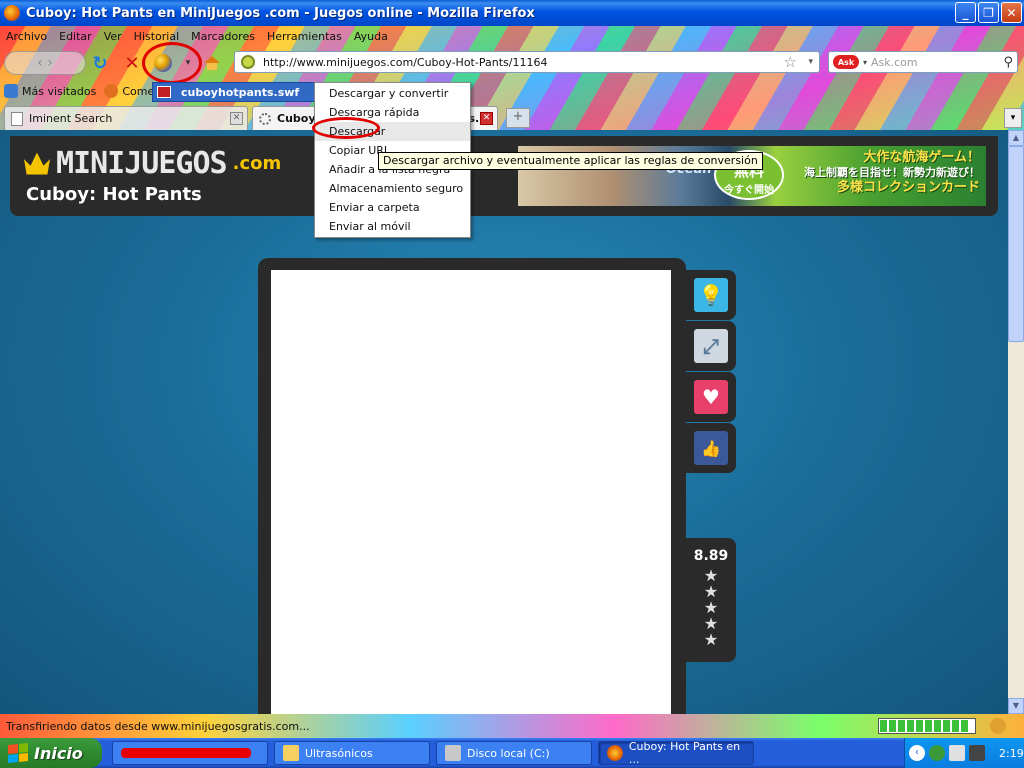 The image size is (1024, 768). I want to click on rating-panel: 8.89 ★ ★ ★ ★ ★, so click(711, 600).